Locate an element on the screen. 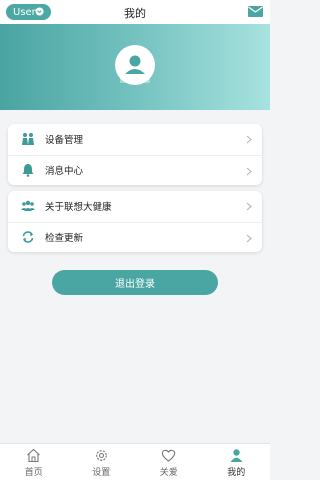 The height and width of the screenshot is (480, 320). home-icon is located at coordinates (34, 455).